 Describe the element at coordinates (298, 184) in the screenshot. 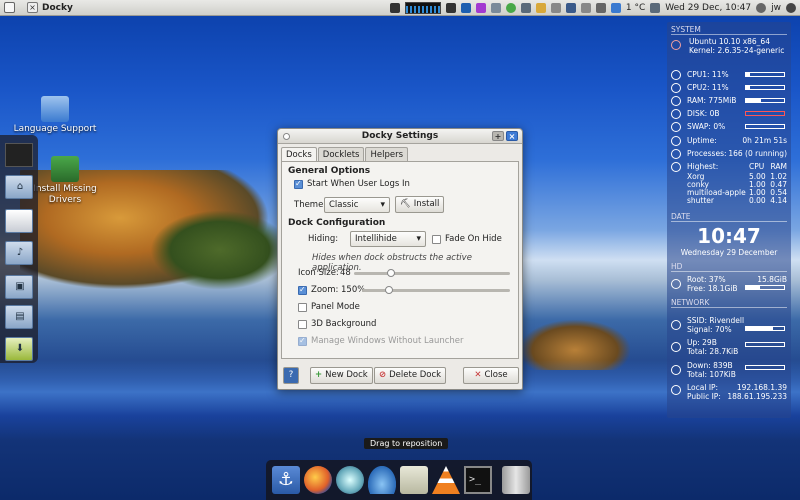

I see `start-on-login-checkbox` at that location.